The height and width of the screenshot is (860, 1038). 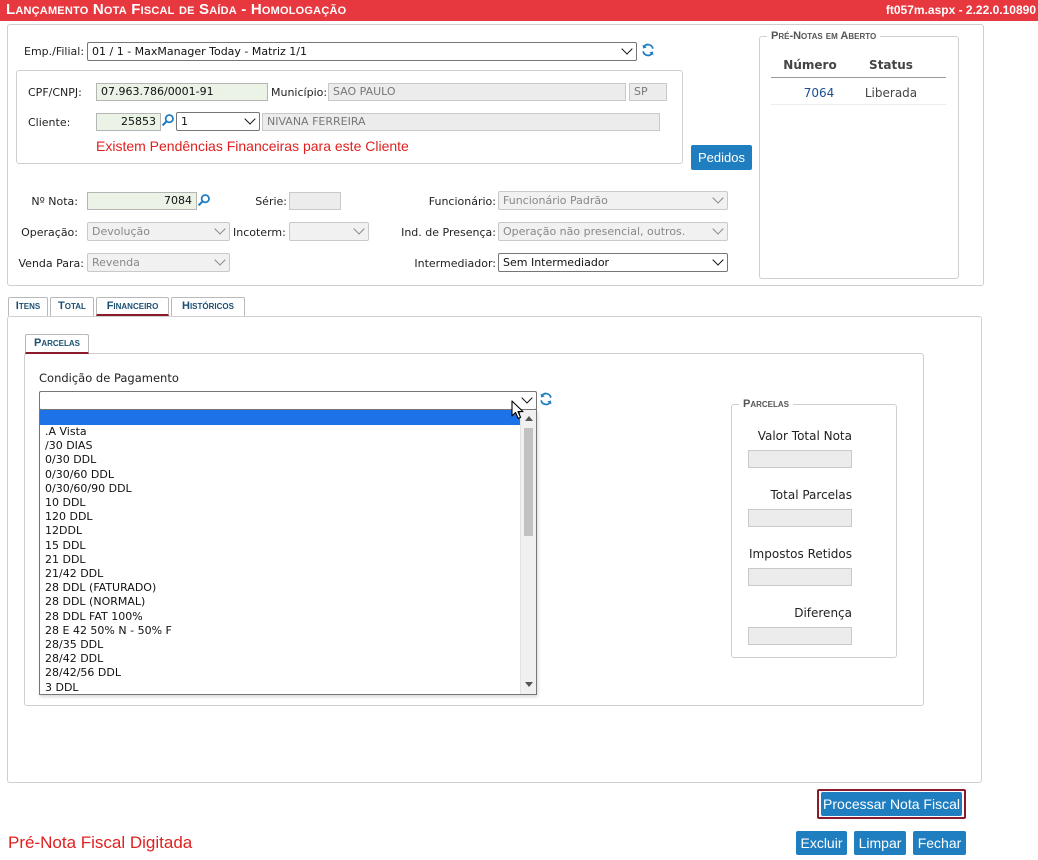 What do you see at coordinates (108, 631) in the screenshot?
I see `dropdown-option: 28 E 42 50% N - 50% F` at bounding box center [108, 631].